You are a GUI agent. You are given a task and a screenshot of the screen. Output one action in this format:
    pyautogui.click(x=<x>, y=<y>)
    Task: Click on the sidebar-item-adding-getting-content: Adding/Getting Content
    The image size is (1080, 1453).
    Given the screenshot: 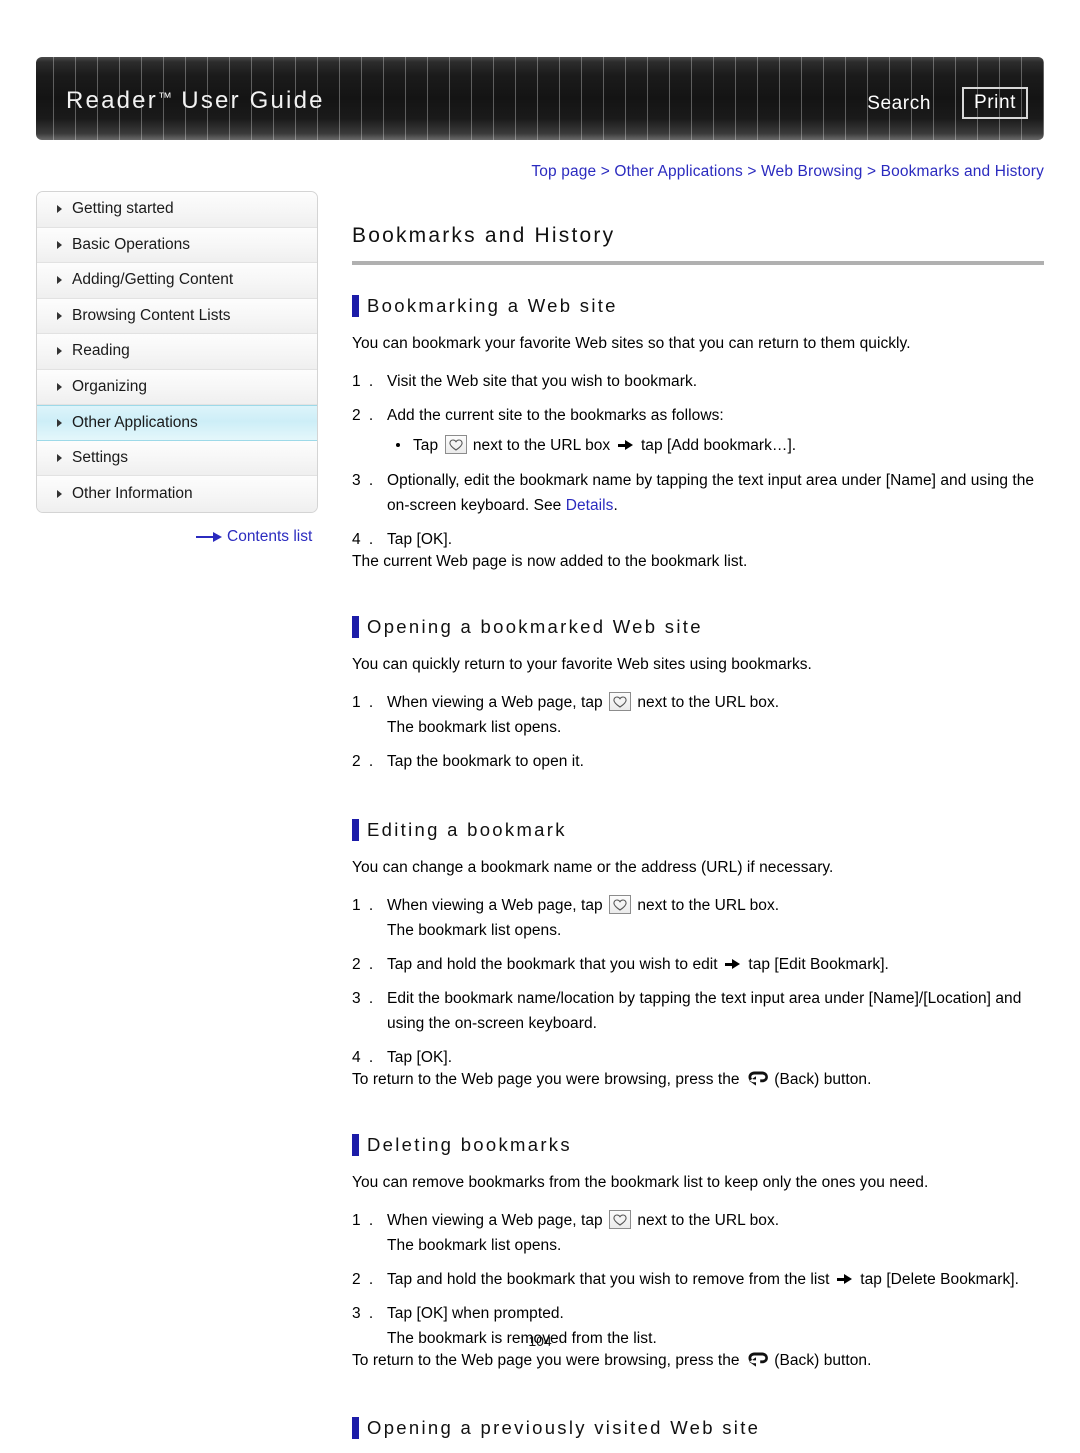 What is the action you would take?
    pyautogui.click(x=177, y=281)
    